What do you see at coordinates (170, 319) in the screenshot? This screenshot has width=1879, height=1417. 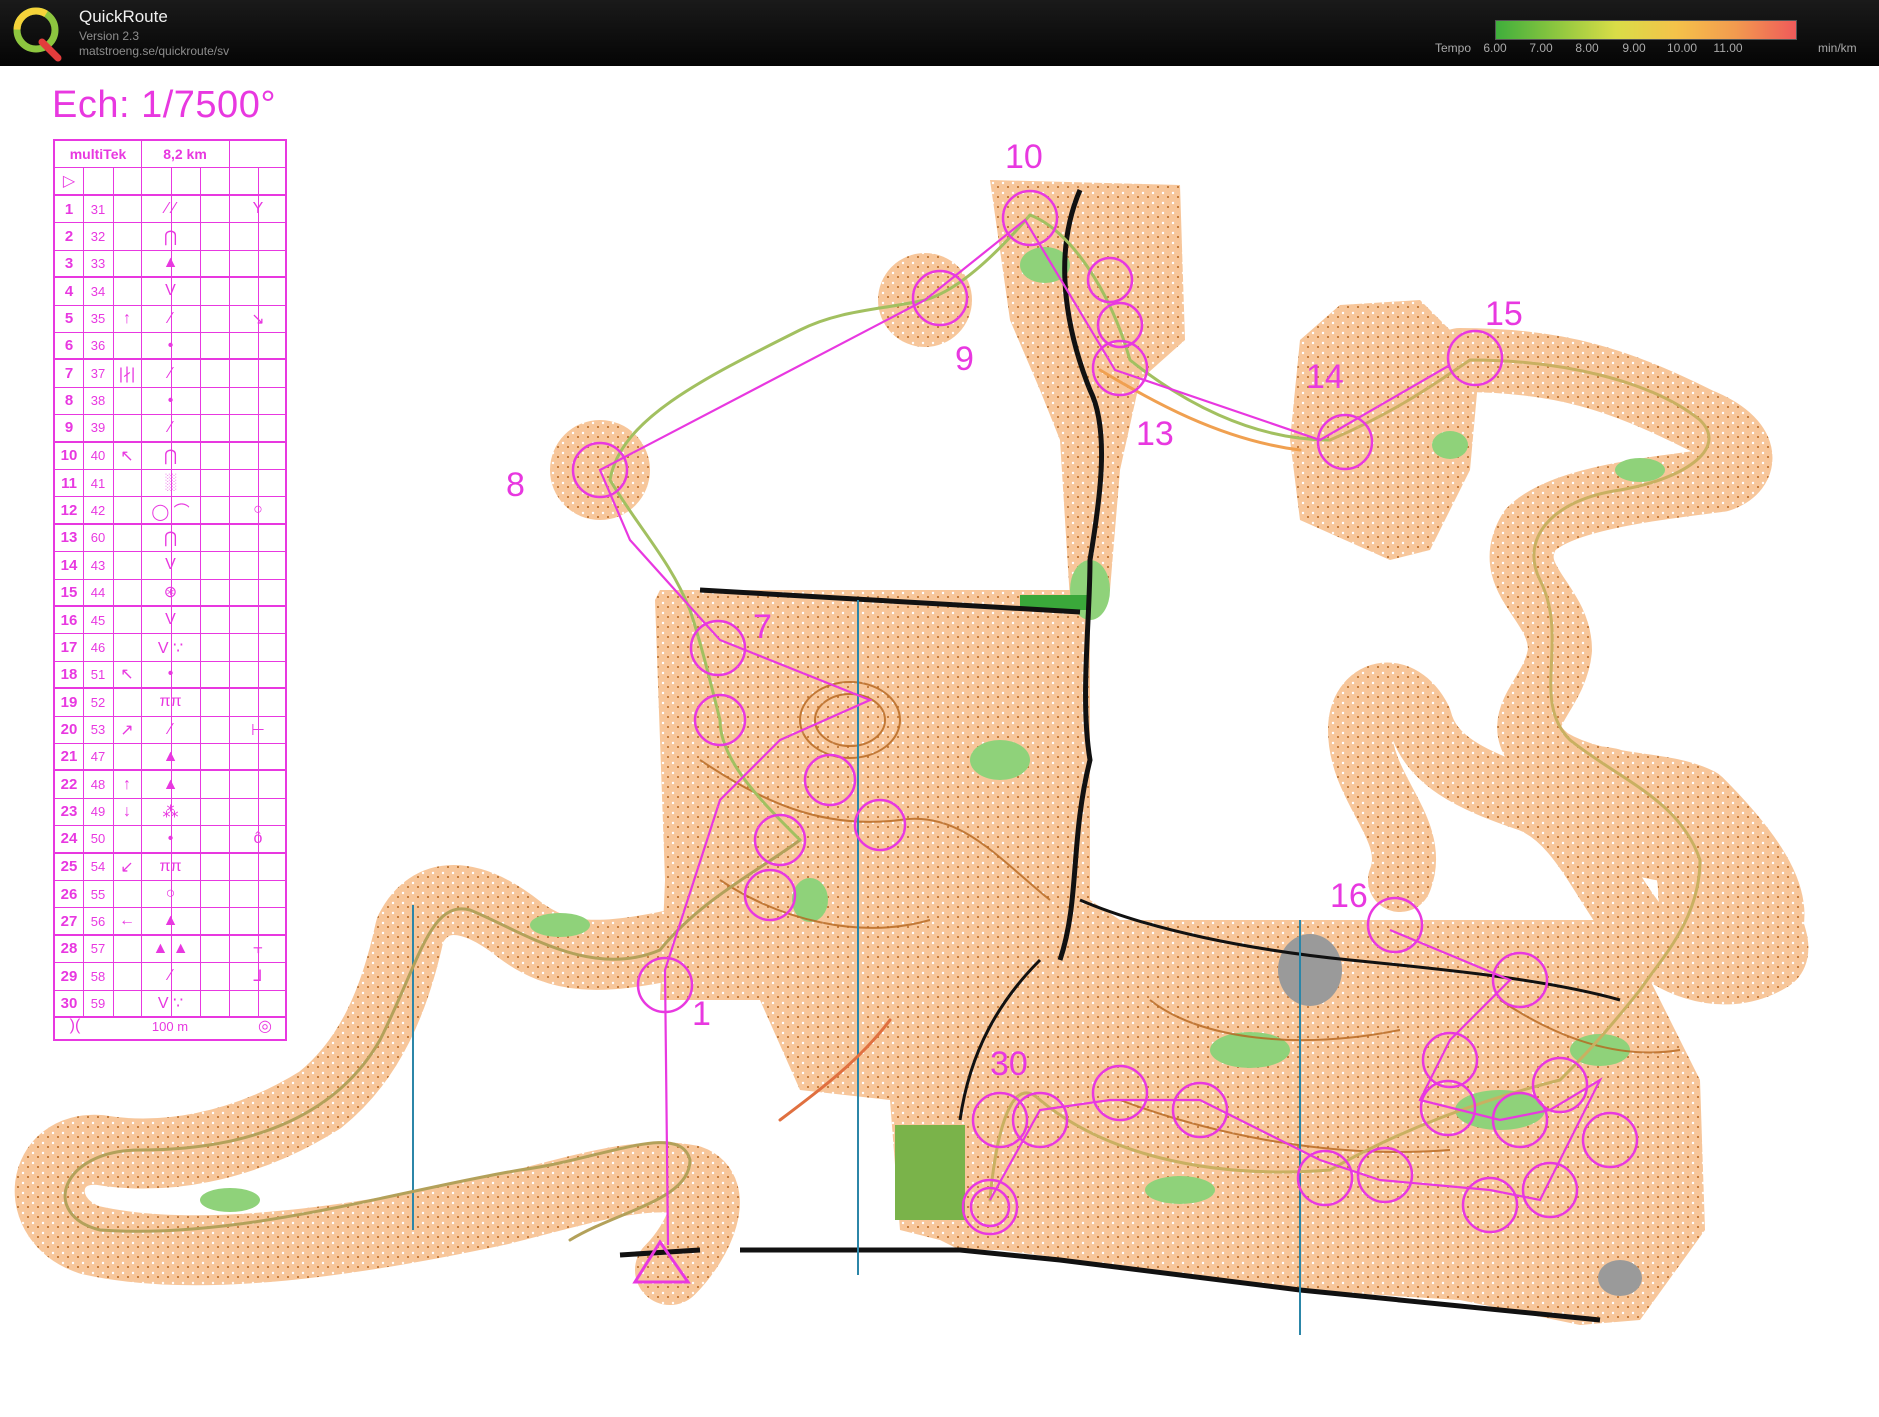 I see `desc-row: 535↑⁄↘` at bounding box center [170, 319].